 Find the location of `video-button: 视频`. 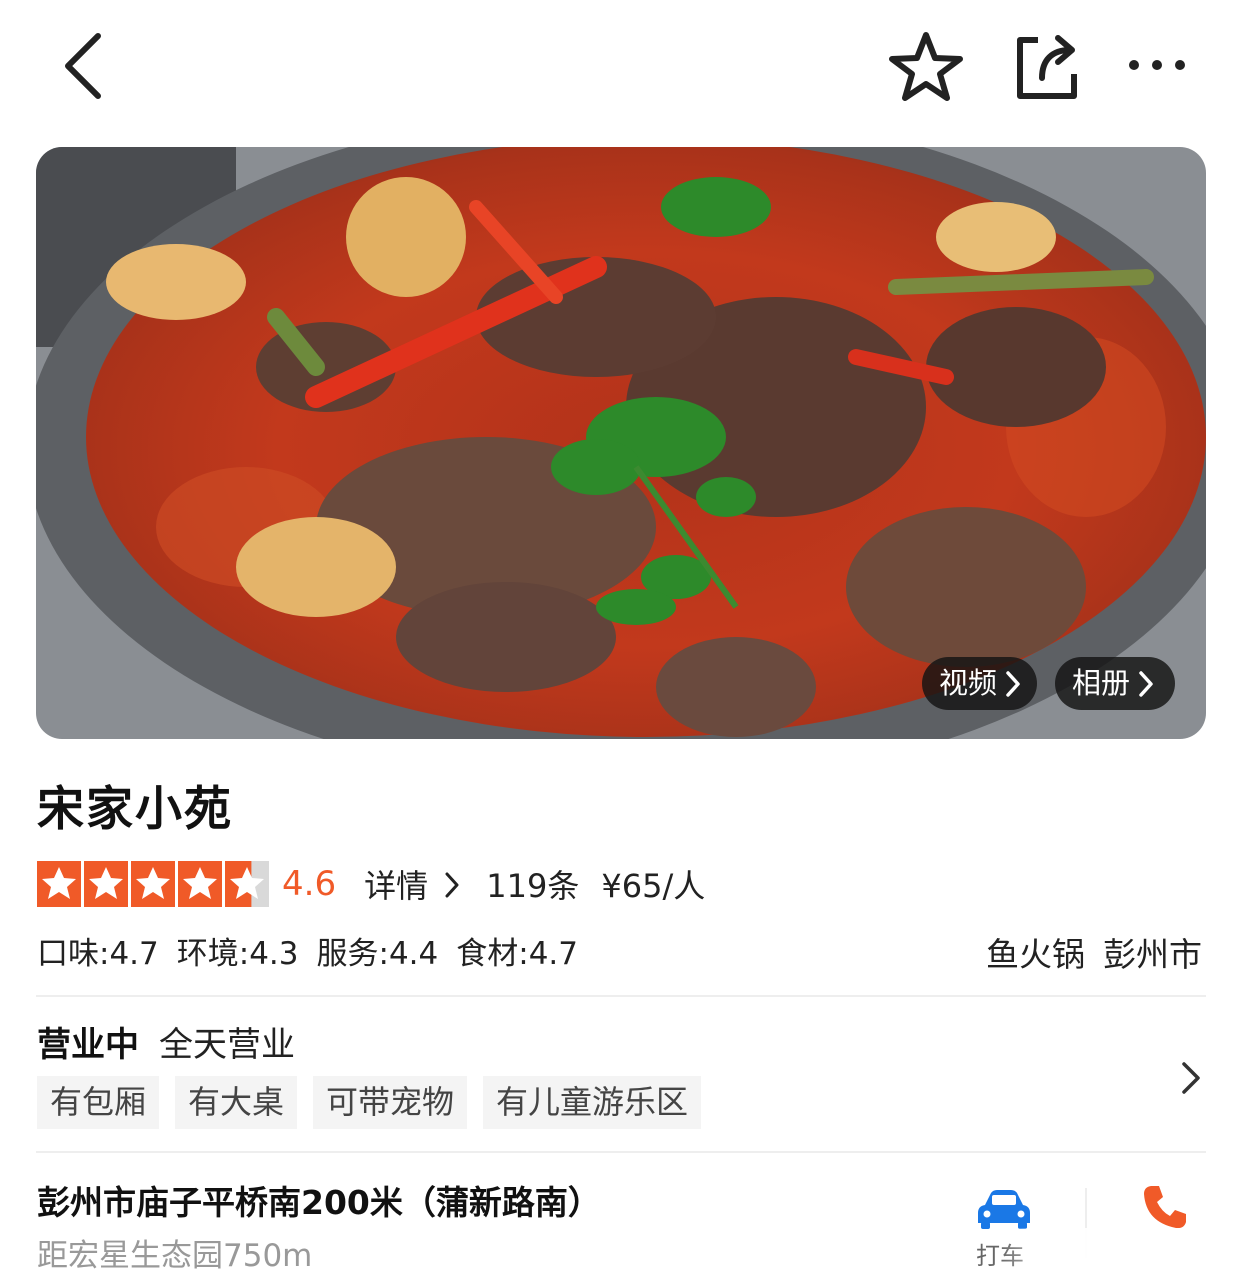

video-button: 视频 is located at coordinates (979, 683).